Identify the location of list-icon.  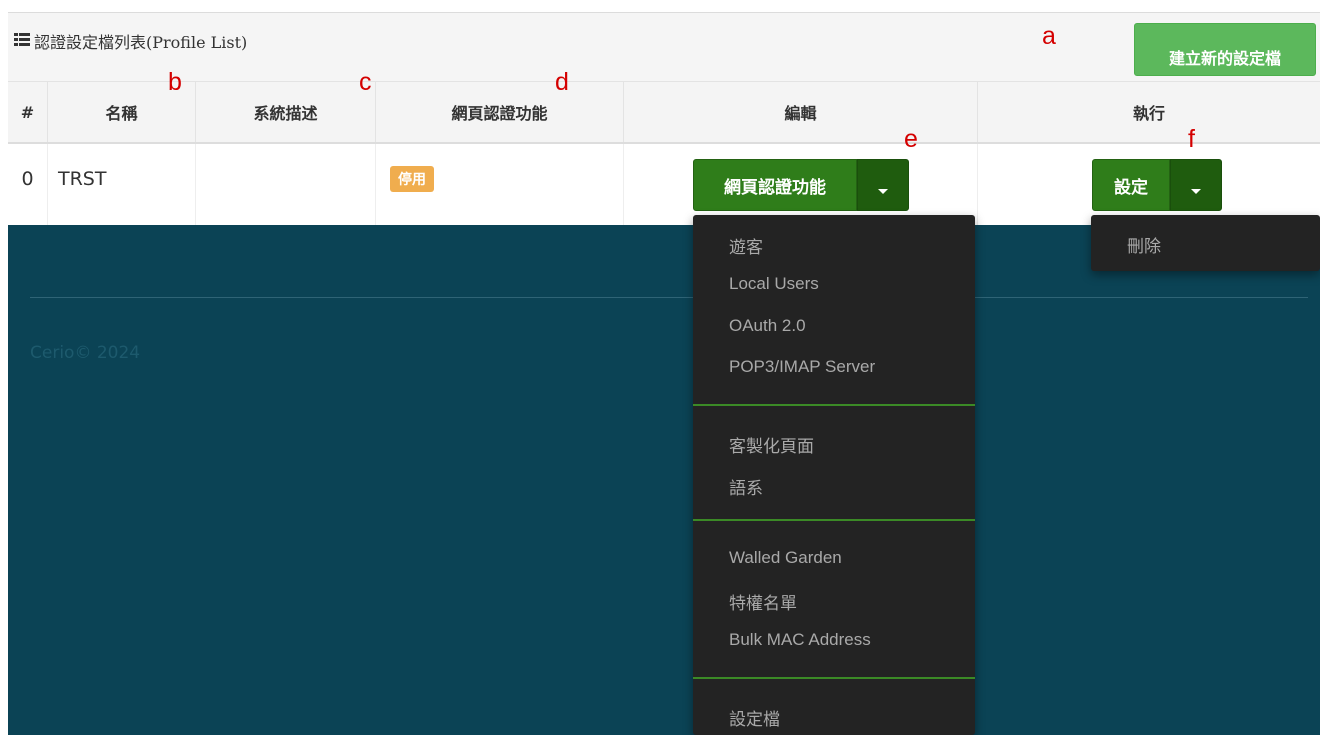
(22, 39).